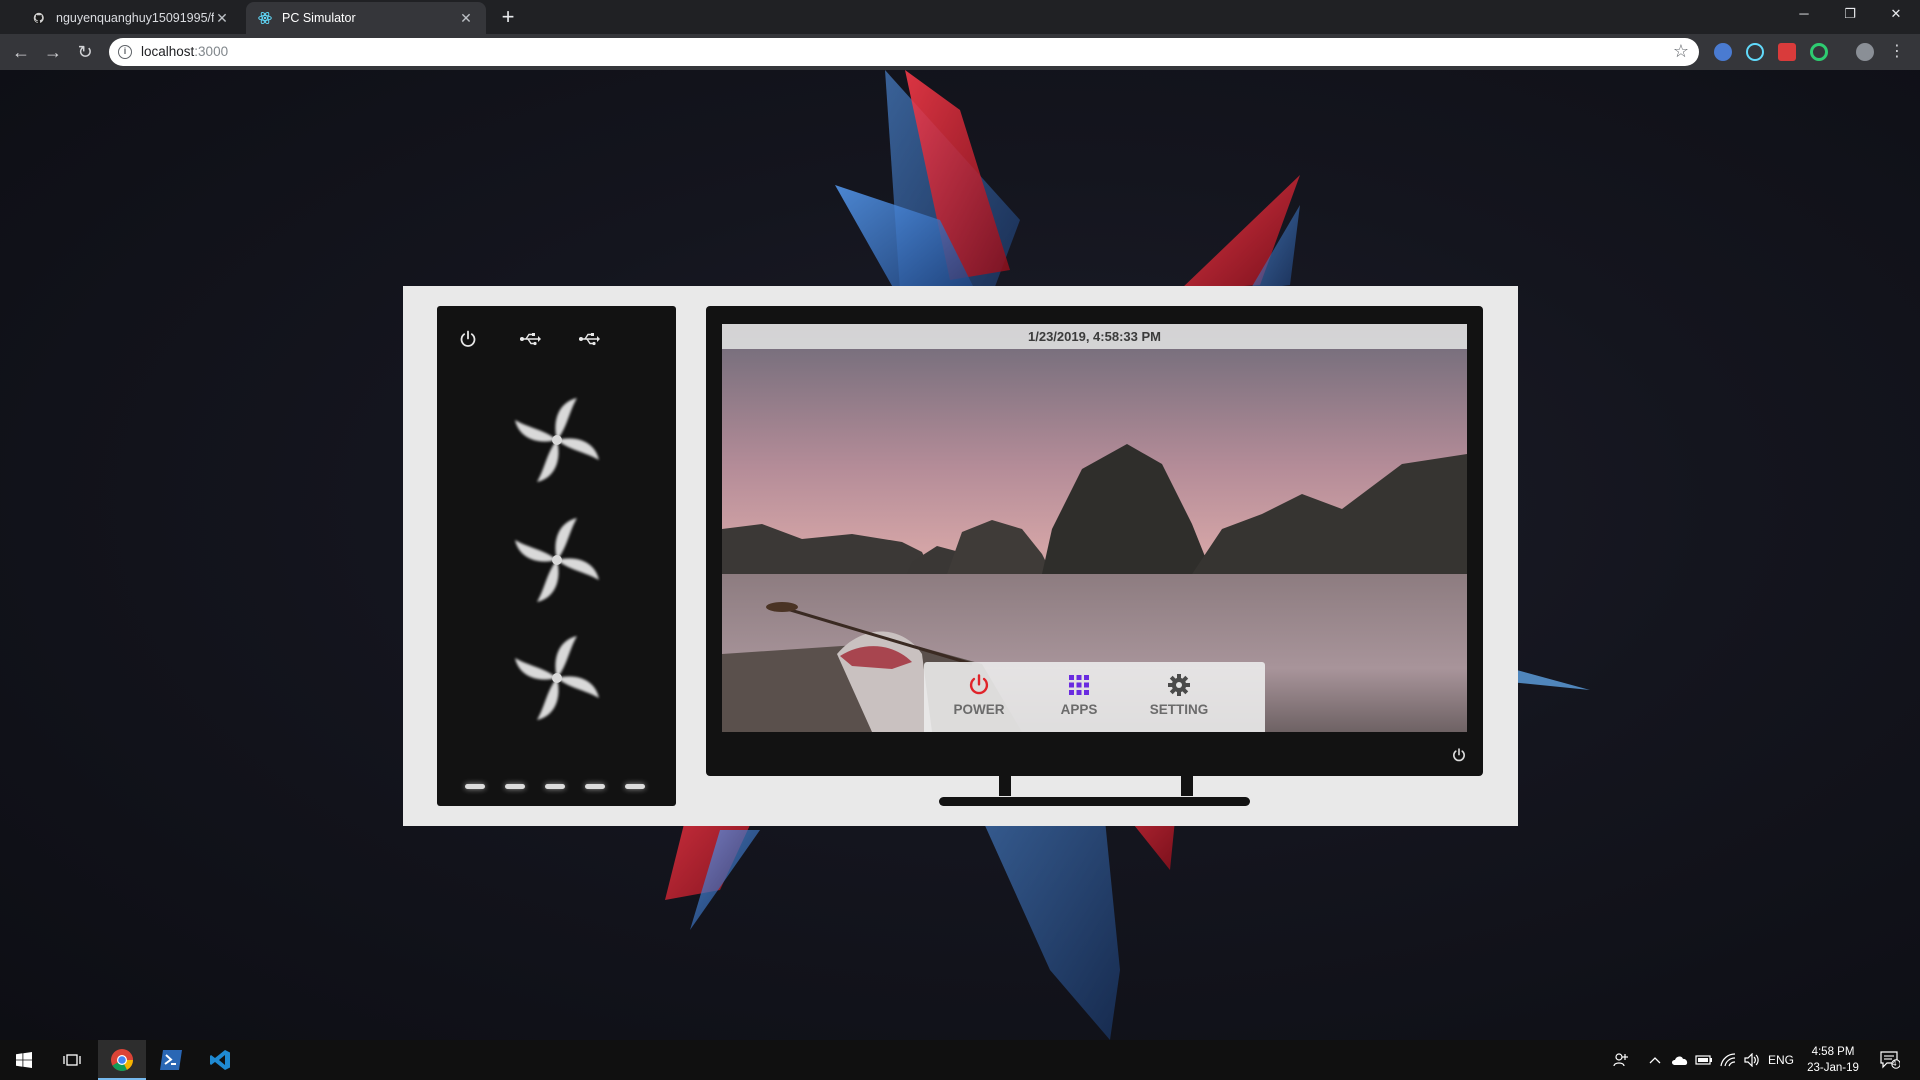  I want to click on taskbar-vscode, so click(220, 1060).